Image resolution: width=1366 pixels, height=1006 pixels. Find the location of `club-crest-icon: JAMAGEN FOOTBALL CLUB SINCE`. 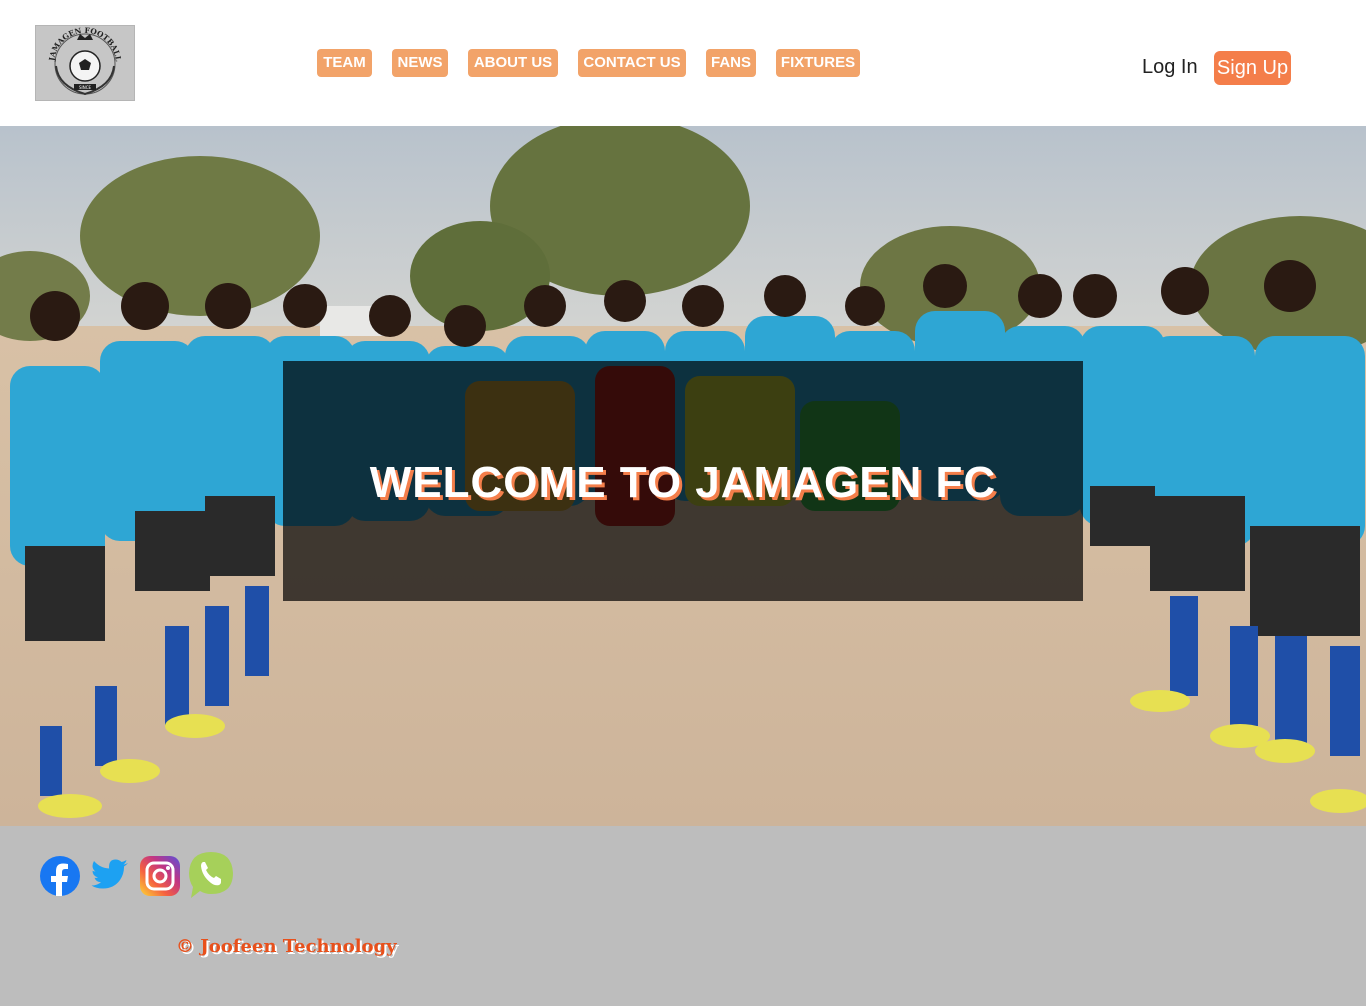

club-crest-icon: JAMAGEN FOOTBALL CLUB SINCE is located at coordinates (85, 63).